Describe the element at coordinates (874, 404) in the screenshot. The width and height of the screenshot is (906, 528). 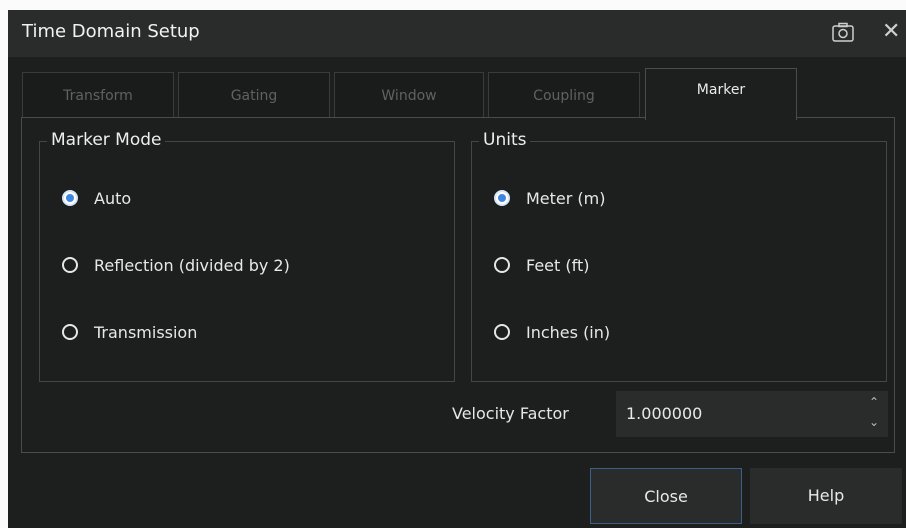
I see `chevron-up-icon: ⌃` at that location.